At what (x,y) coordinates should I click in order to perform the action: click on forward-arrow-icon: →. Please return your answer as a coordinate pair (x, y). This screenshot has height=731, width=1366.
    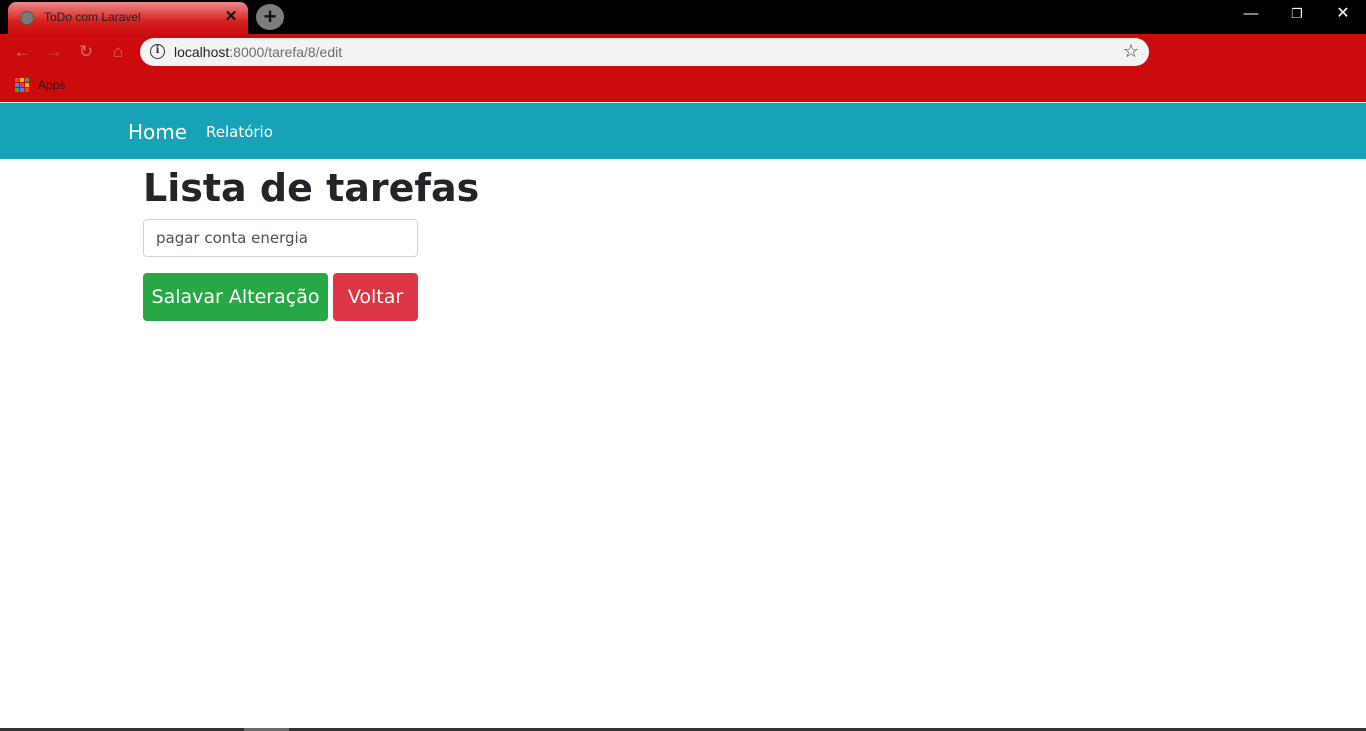
    Looking at the image, I should click on (54, 52).